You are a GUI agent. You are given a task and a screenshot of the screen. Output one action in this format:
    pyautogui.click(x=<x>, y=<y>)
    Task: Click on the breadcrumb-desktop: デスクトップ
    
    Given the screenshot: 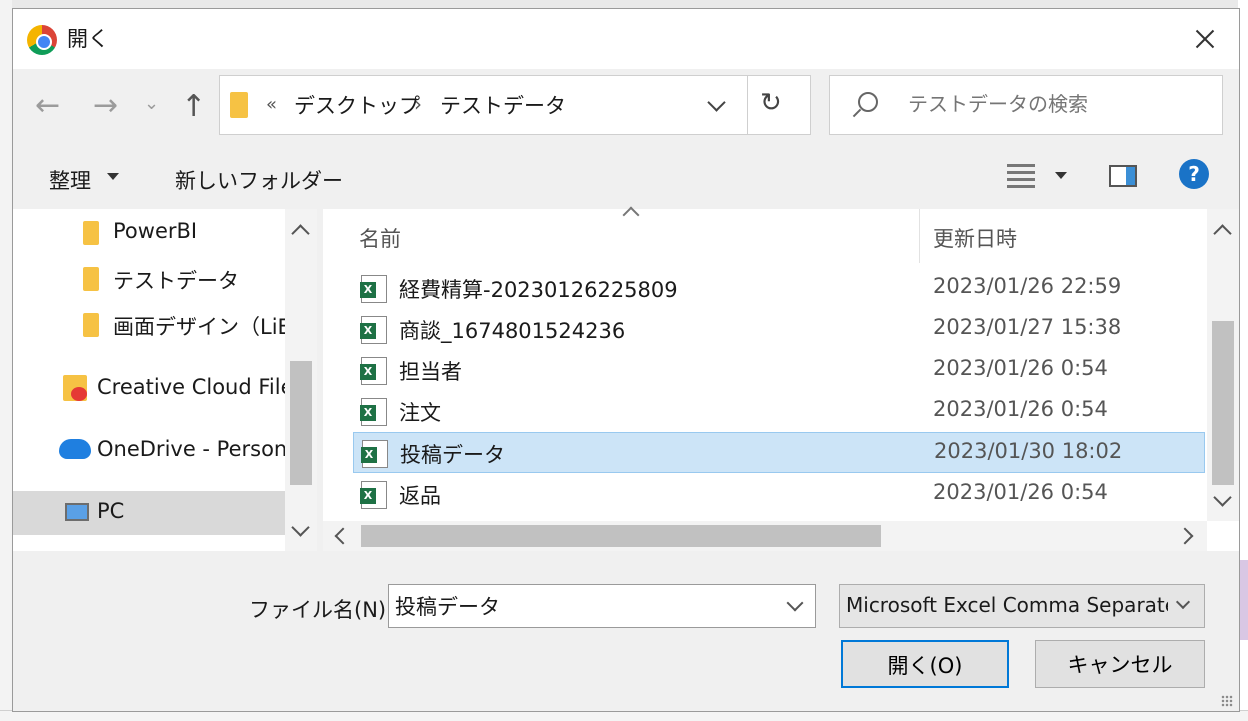 What is the action you would take?
    pyautogui.click(x=357, y=105)
    